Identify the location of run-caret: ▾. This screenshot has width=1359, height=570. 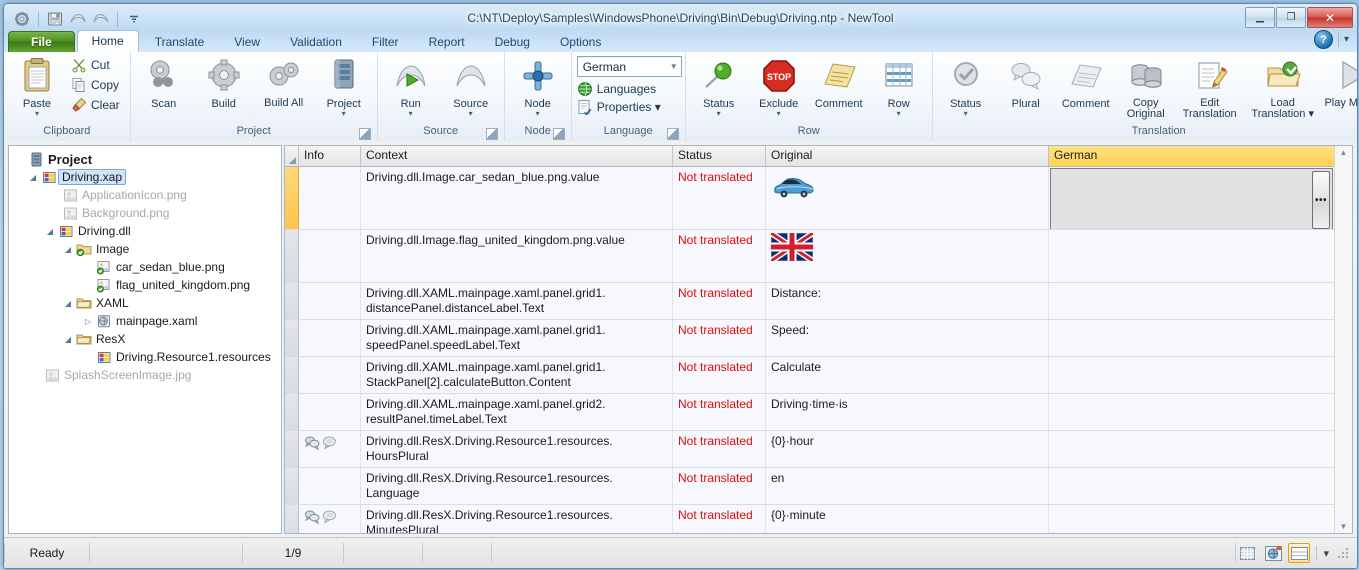
(411, 114).